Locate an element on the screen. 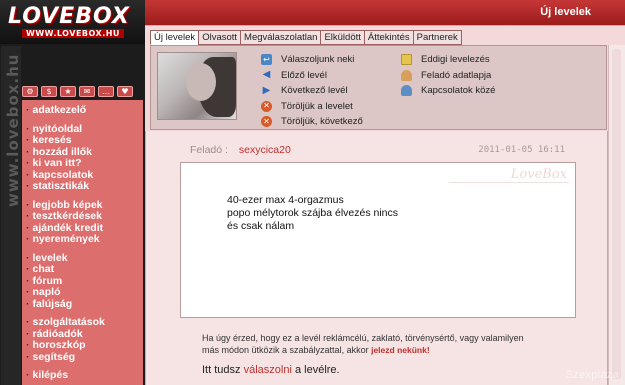 Image resolution: width=625 pixels, height=385 pixels. sidebar-item: · kilépés is located at coordinates (84, 375).